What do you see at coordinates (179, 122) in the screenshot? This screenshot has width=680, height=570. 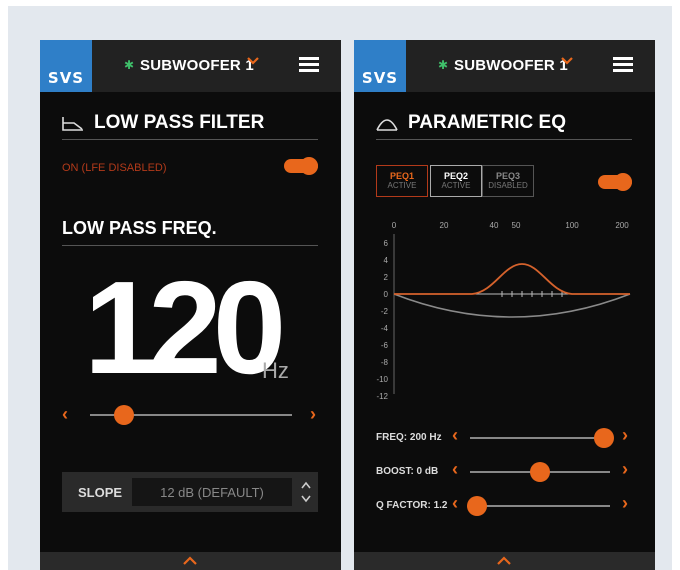 I see `section-title: LOW PASS FILTER` at bounding box center [179, 122].